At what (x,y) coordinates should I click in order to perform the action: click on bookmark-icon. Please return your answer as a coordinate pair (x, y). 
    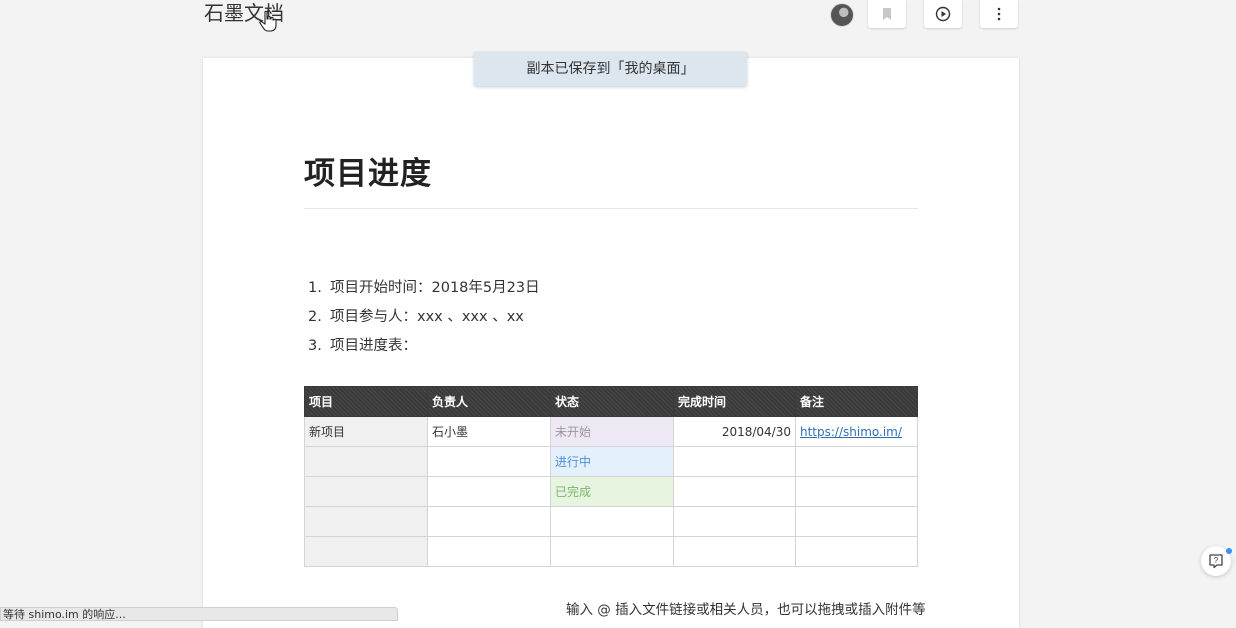
    Looking at the image, I should click on (887, 14).